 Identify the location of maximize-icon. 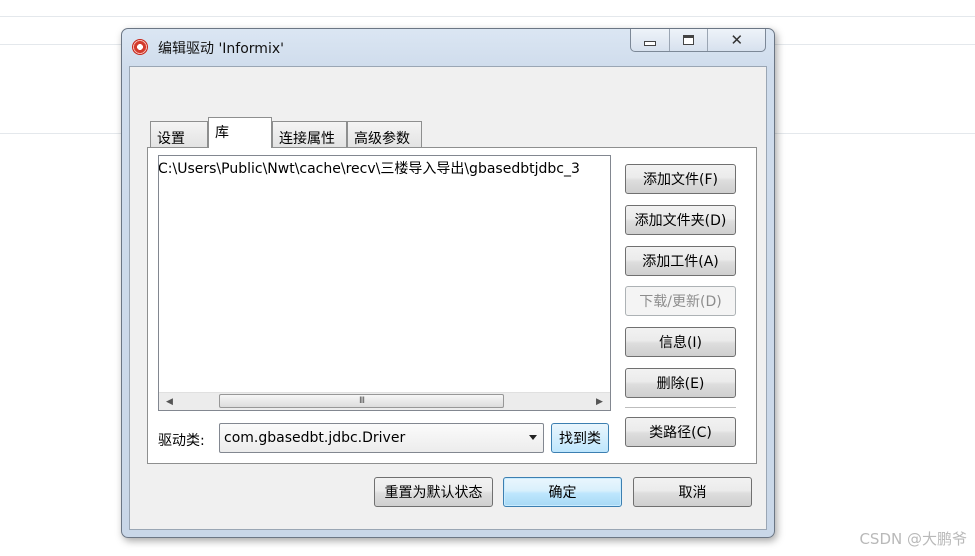
(689, 40).